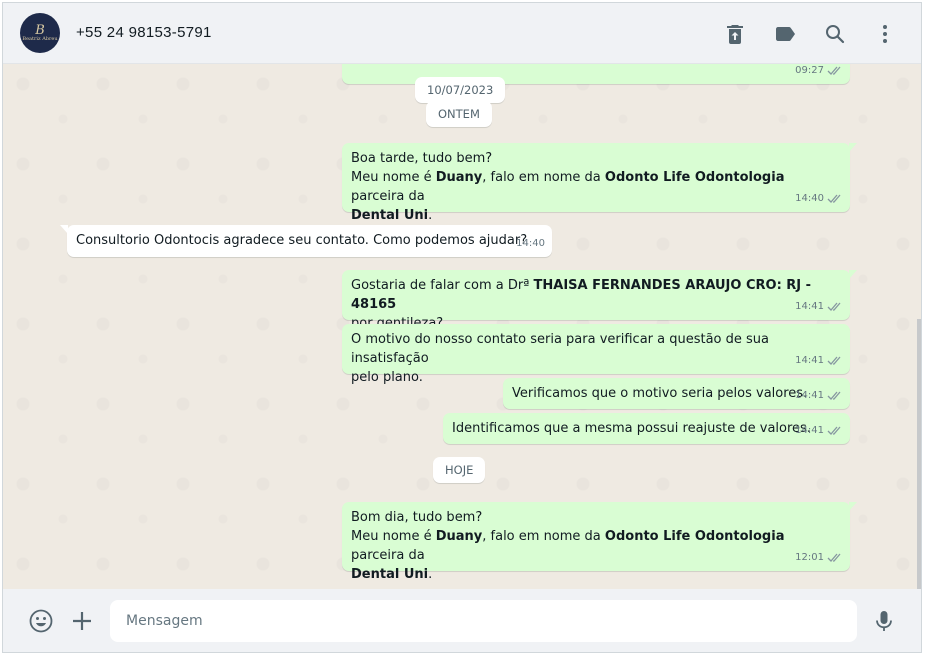 This screenshot has height=653, width=929. I want to click on date-divider-yesterday: ONTEM, so click(459, 114).